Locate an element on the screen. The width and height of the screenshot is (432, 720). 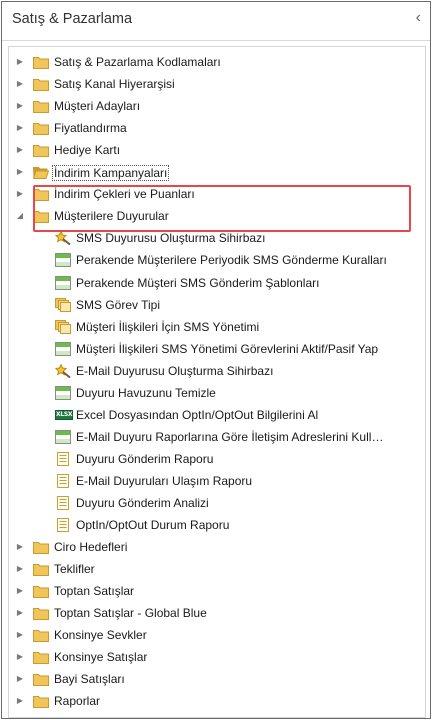
tree-folder-row: ▶ Toptan Satışlar - Global Blue is located at coordinates (217, 613).